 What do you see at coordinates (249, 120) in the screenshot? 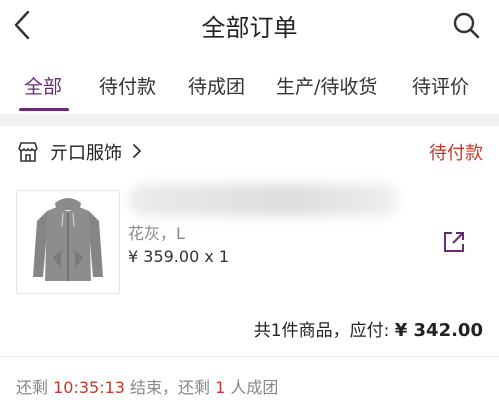
I see `section-divider` at bounding box center [249, 120].